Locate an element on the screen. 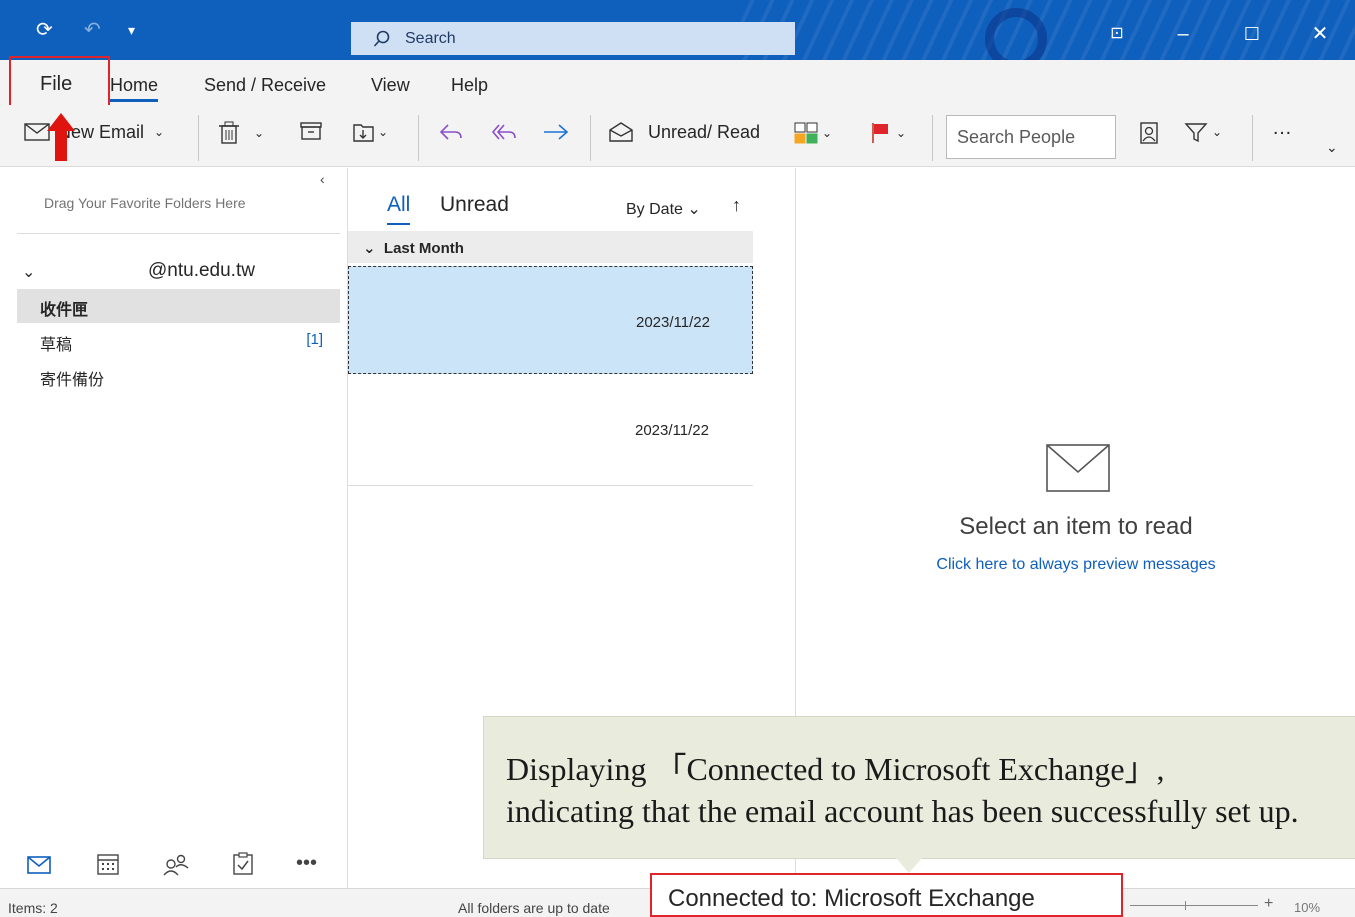 The image size is (1355, 917). sync-status: All folders are up to date is located at coordinates (534, 908).